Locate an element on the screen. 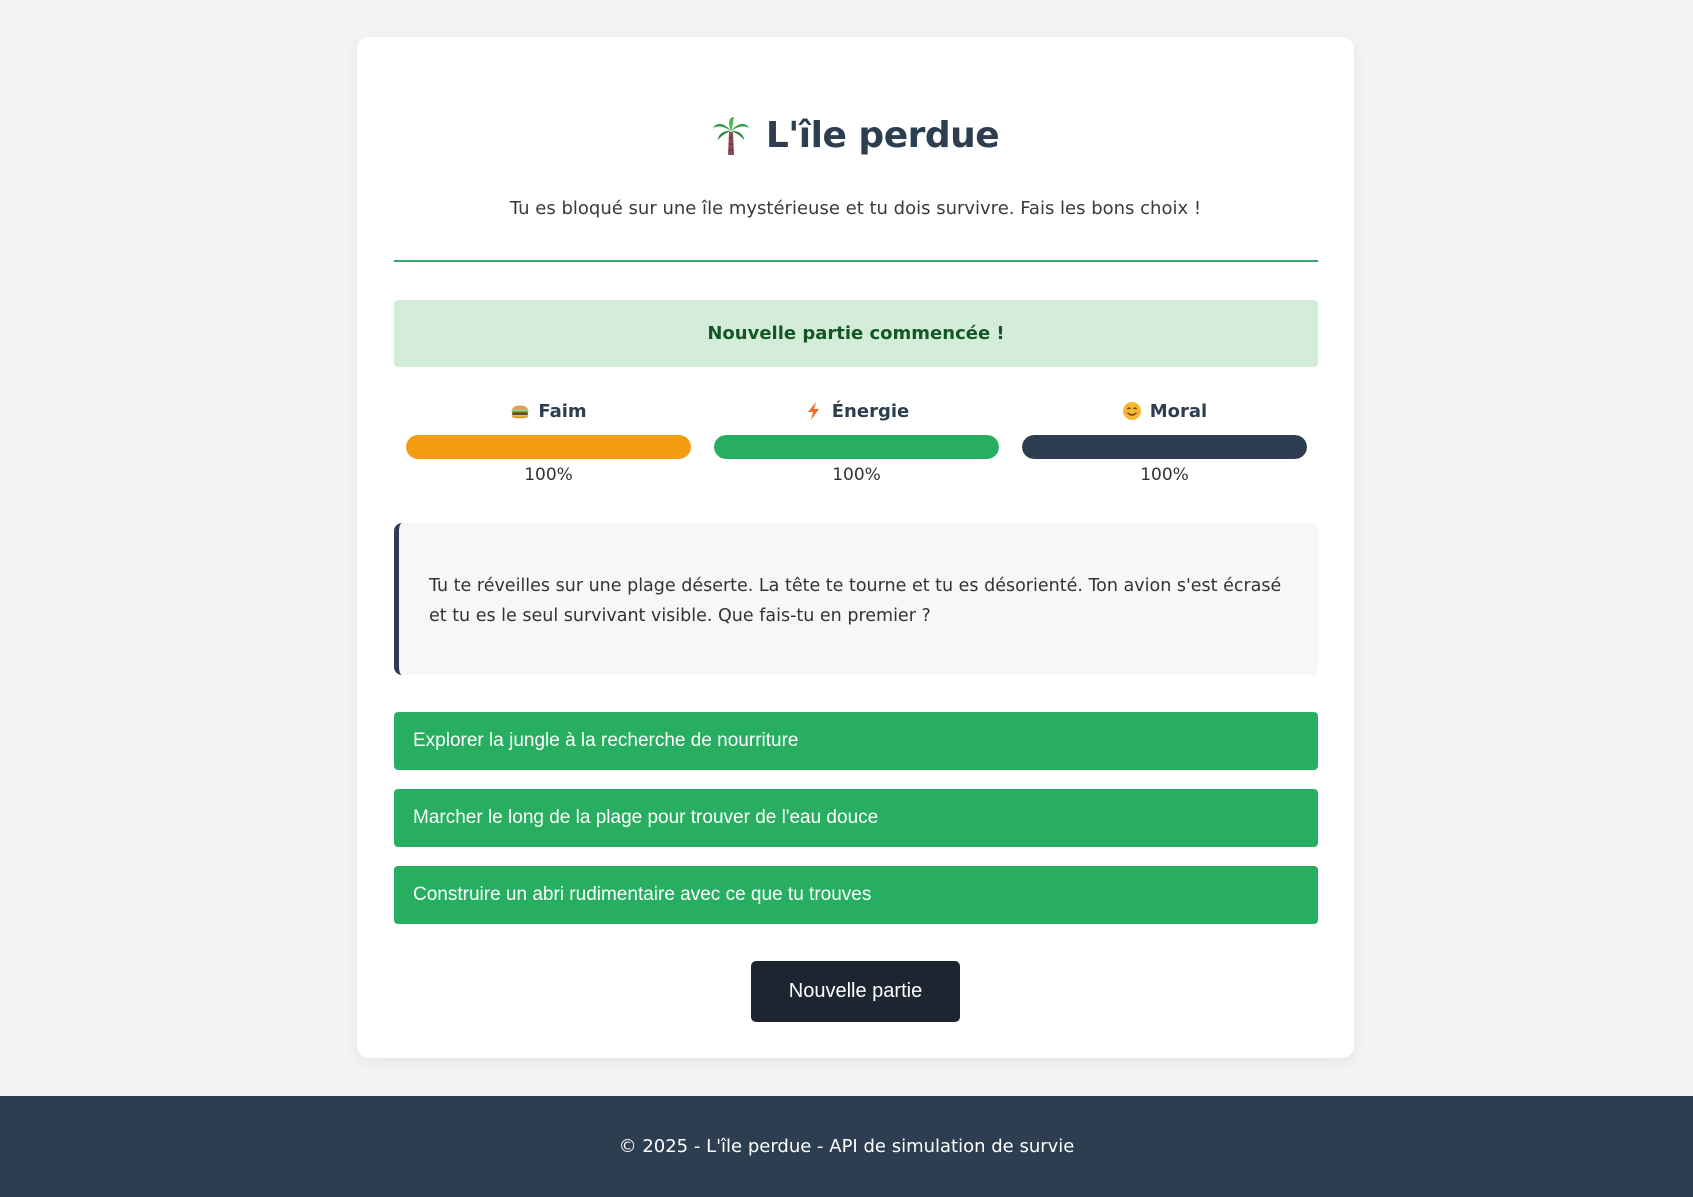  stat-label: Moral is located at coordinates (1164, 411).